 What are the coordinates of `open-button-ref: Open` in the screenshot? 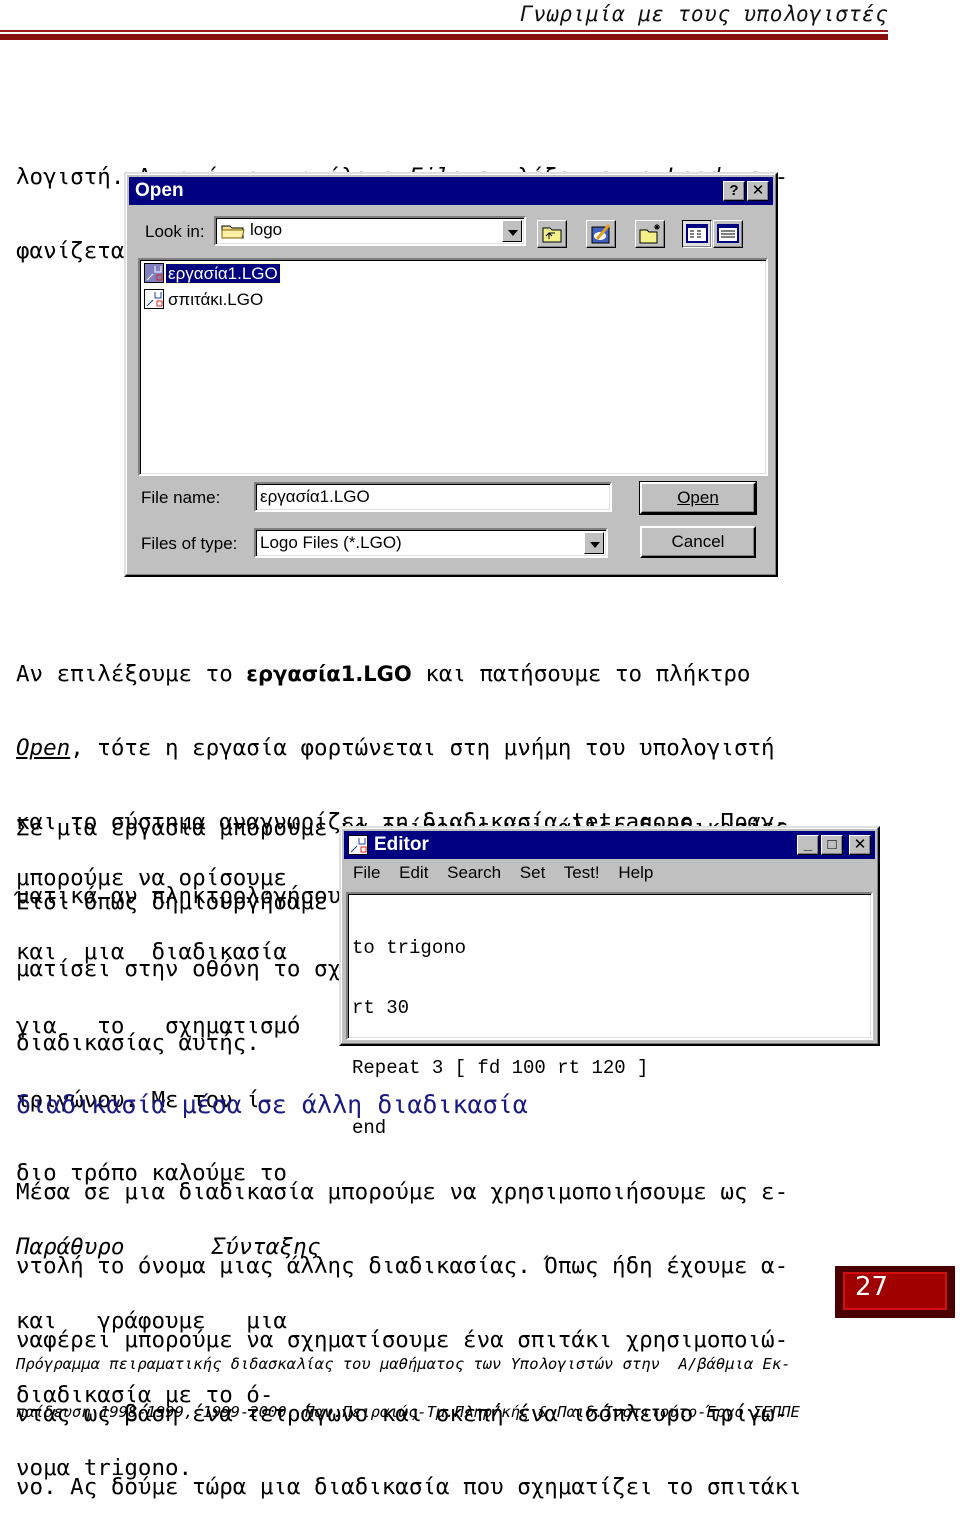 It's located at (43, 747).